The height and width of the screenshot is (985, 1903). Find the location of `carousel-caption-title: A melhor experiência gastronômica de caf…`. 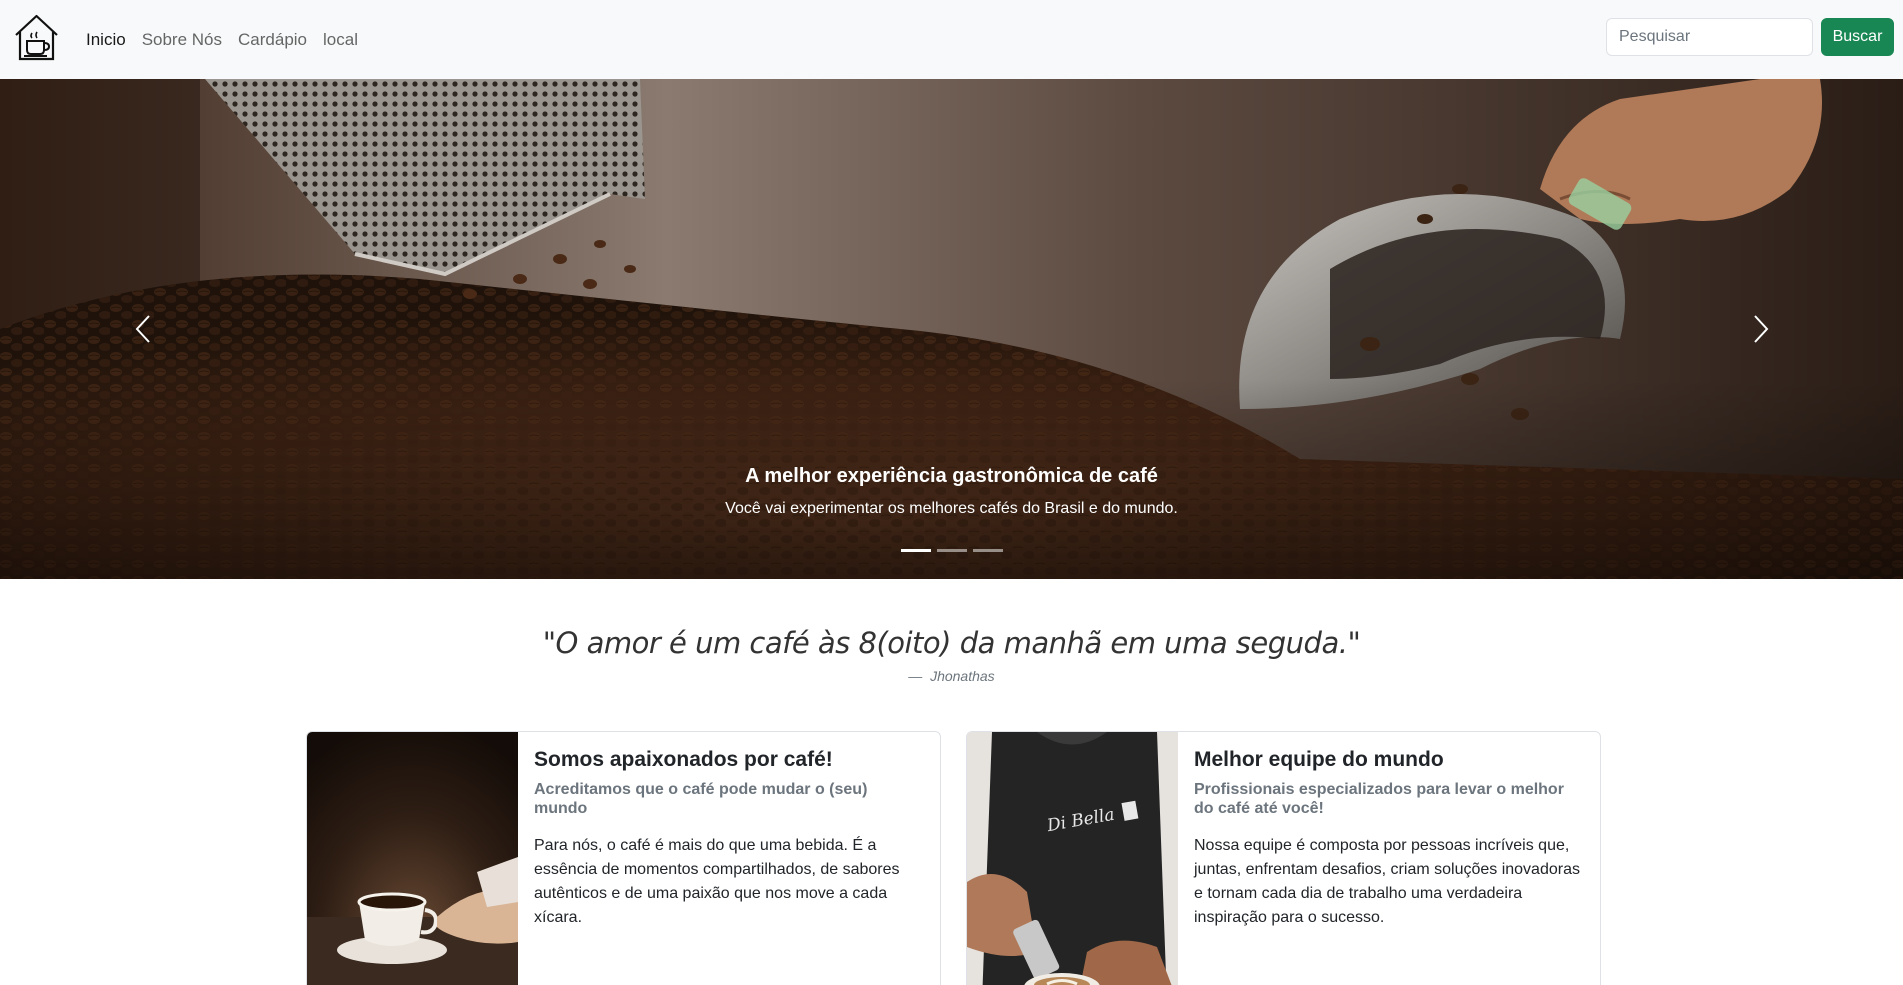

carousel-caption-title: A melhor experiência gastronômica de caf… is located at coordinates (951, 476).